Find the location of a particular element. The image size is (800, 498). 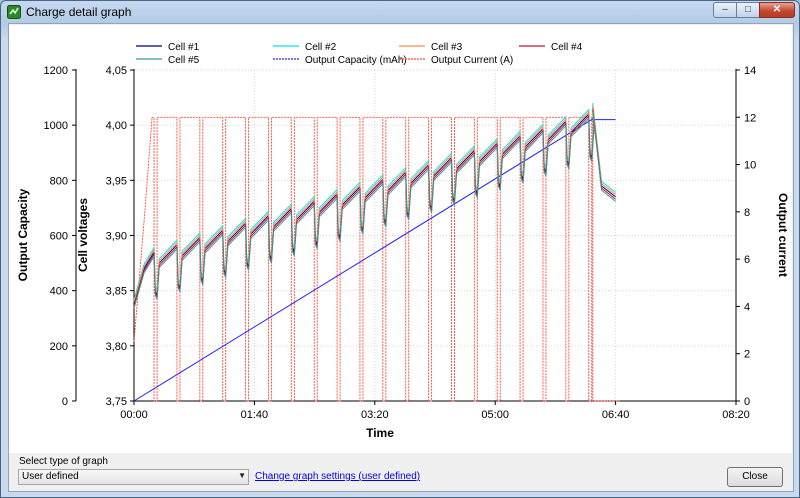

voltage-tick-label: 3,80 is located at coordinates (116, 347).